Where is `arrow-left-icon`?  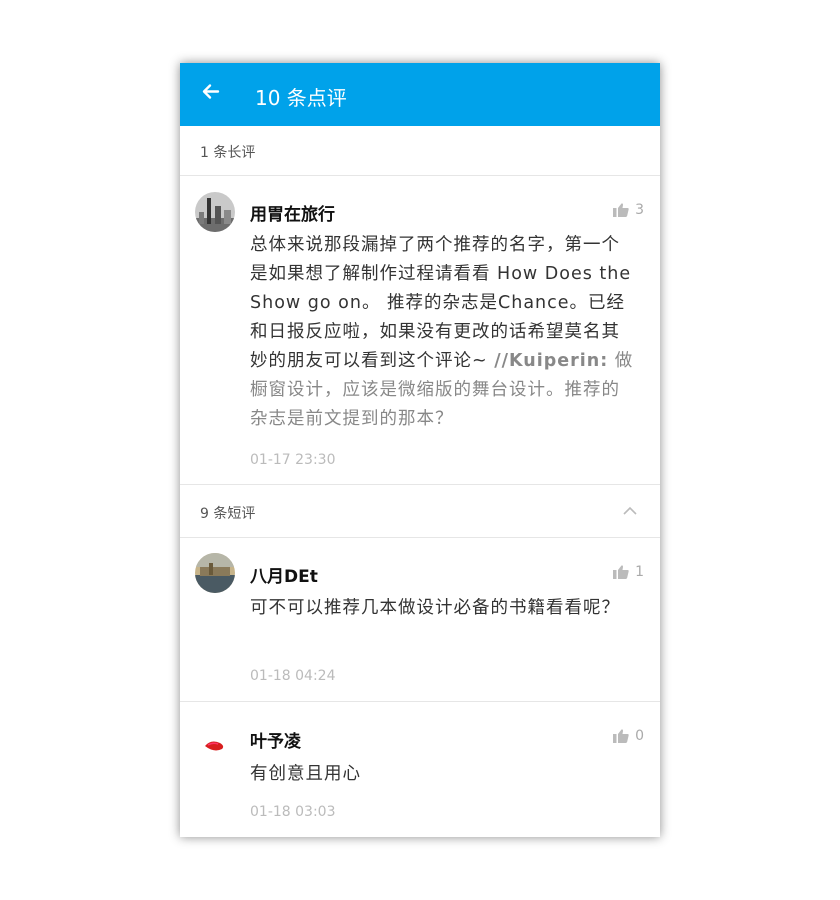 arrow-left-icon is located at coordinates (211, 91).